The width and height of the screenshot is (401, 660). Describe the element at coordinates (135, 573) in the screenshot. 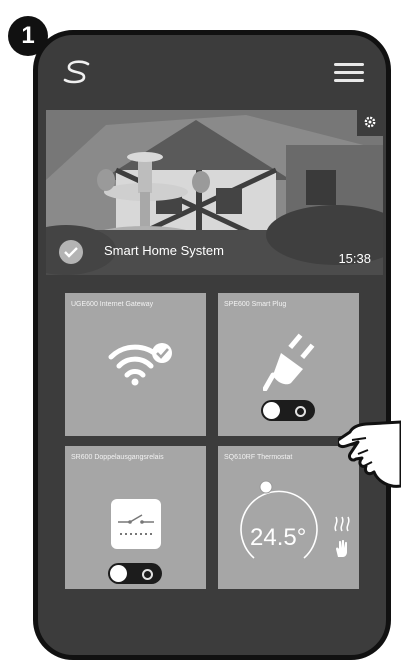

I see `relay-toggle` at that location.